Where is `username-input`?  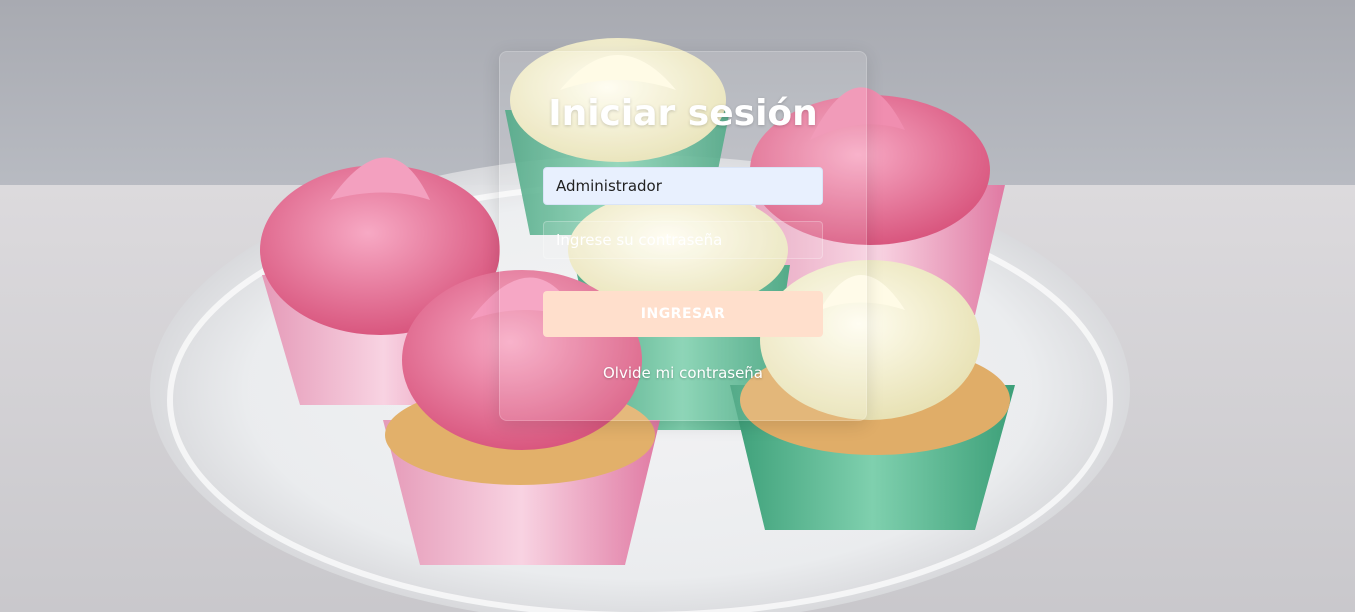 username-input is located at coordinates (683, 186).